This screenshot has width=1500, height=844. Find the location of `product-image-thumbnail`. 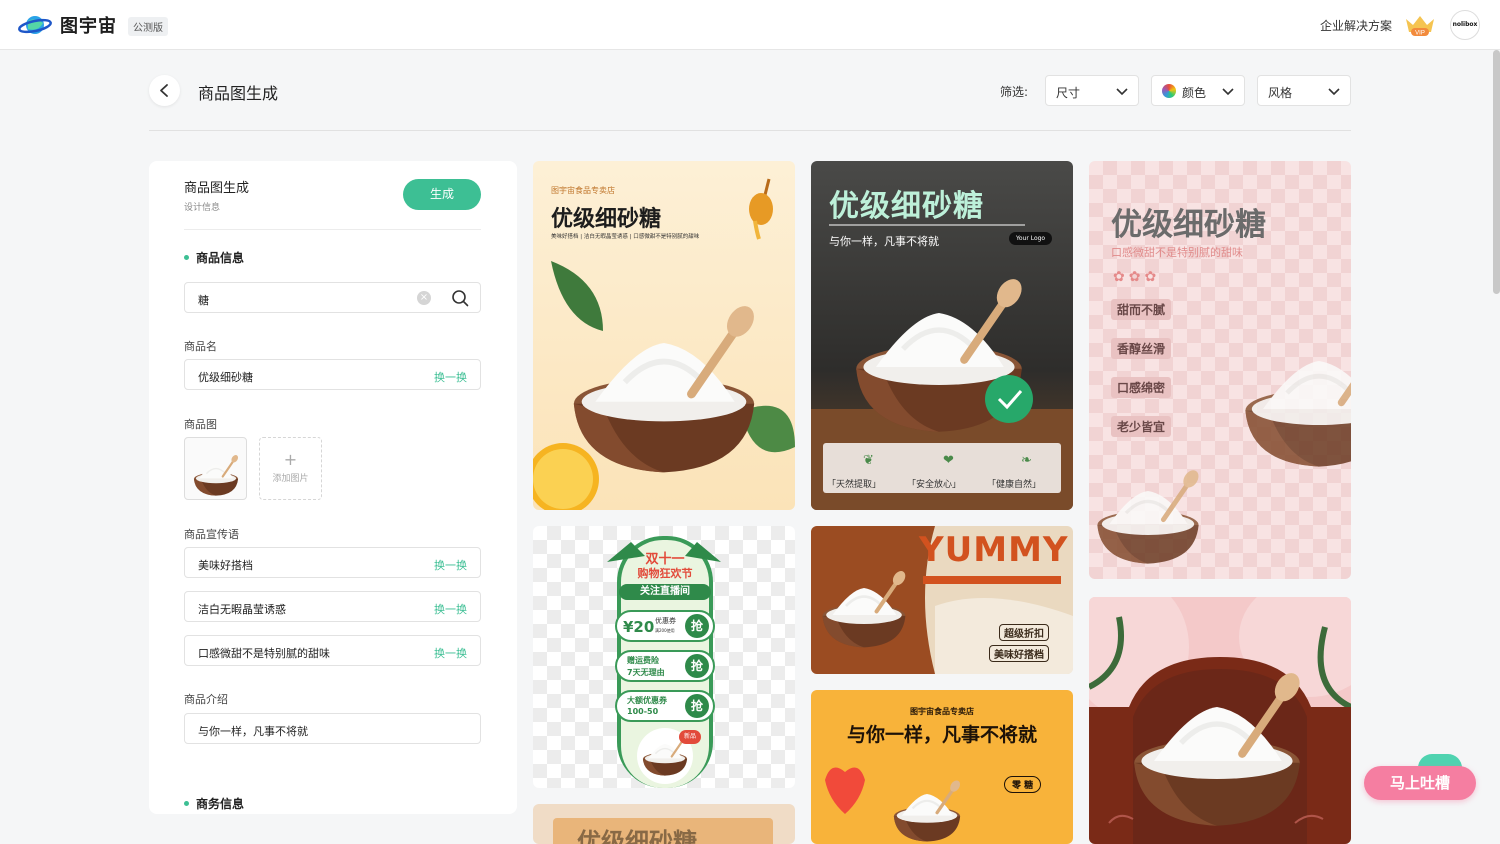

product-image-thumbnail is located at coordinates (215, 468).